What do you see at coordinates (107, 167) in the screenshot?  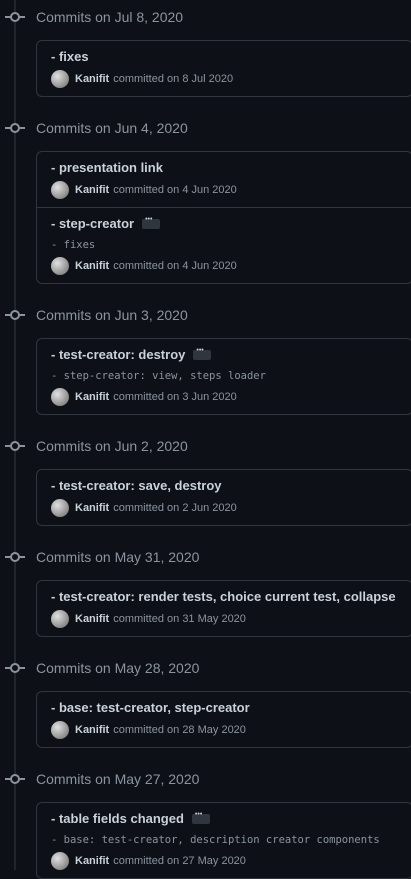 I see `commit-title-link: - presentation link` at bounding box center [107, 167].